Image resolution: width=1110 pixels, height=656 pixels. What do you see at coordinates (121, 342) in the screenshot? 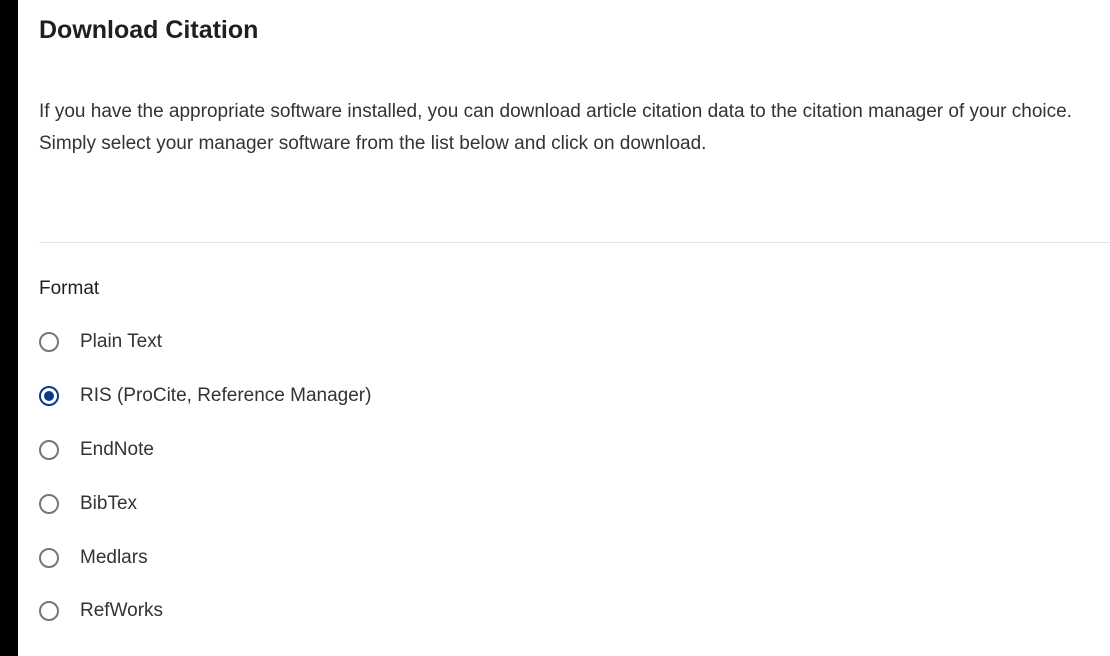
I see `format-option-label: Plain Text` at bounding box center [121, 342].